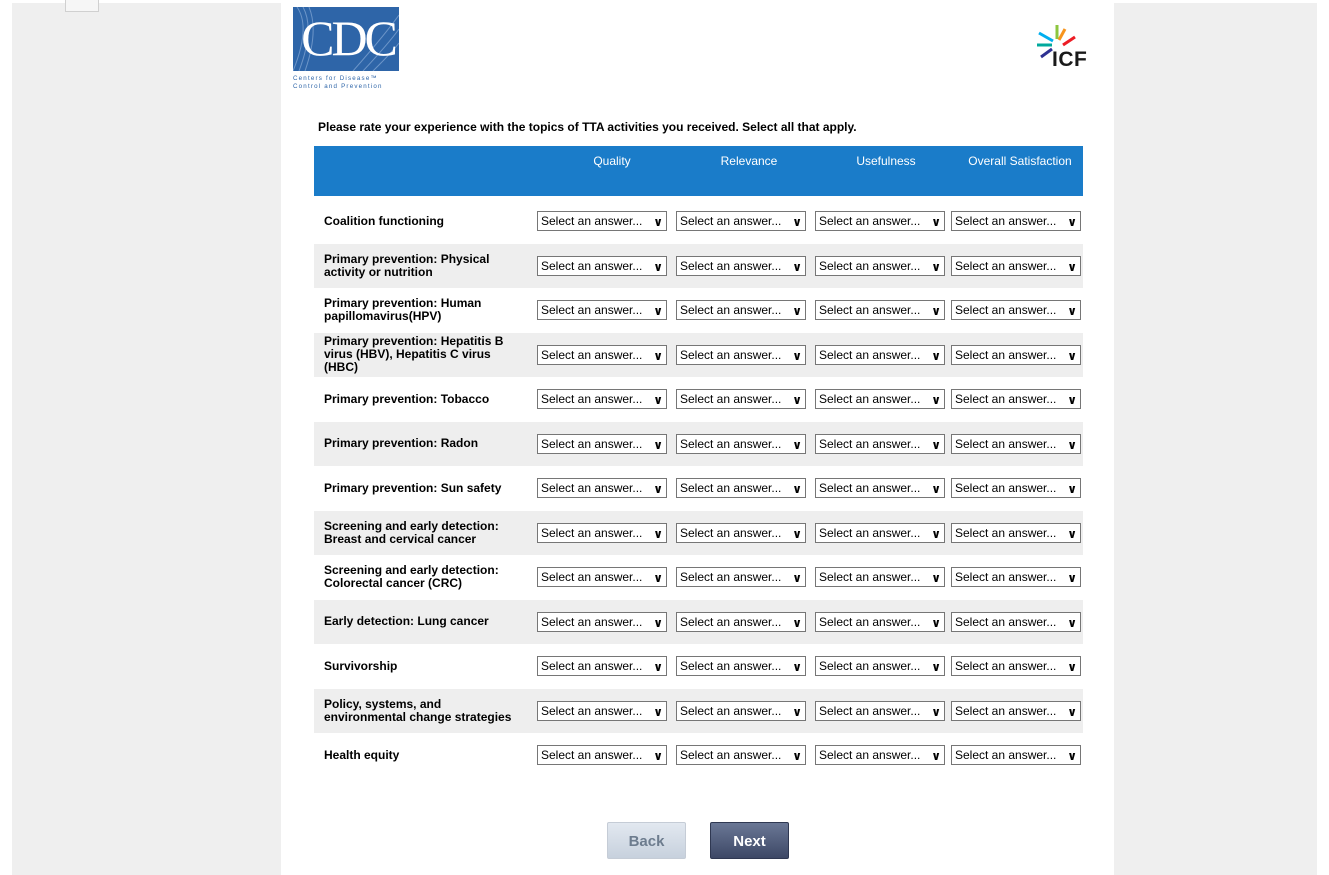 The image size is (1329, 875). I want to click on next-button: Next, so click(749, 840).